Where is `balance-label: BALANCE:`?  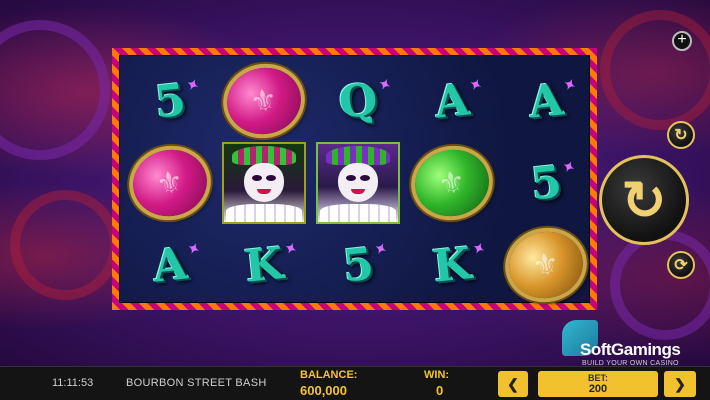
balance-label: BALANCE: is located at coordinates (329, 375).